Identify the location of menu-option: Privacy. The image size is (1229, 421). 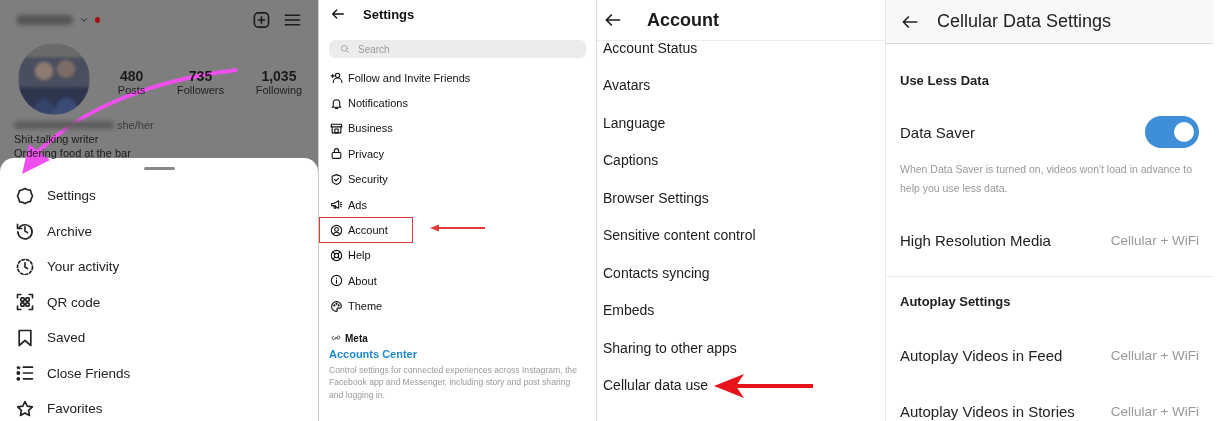
(366, 153).